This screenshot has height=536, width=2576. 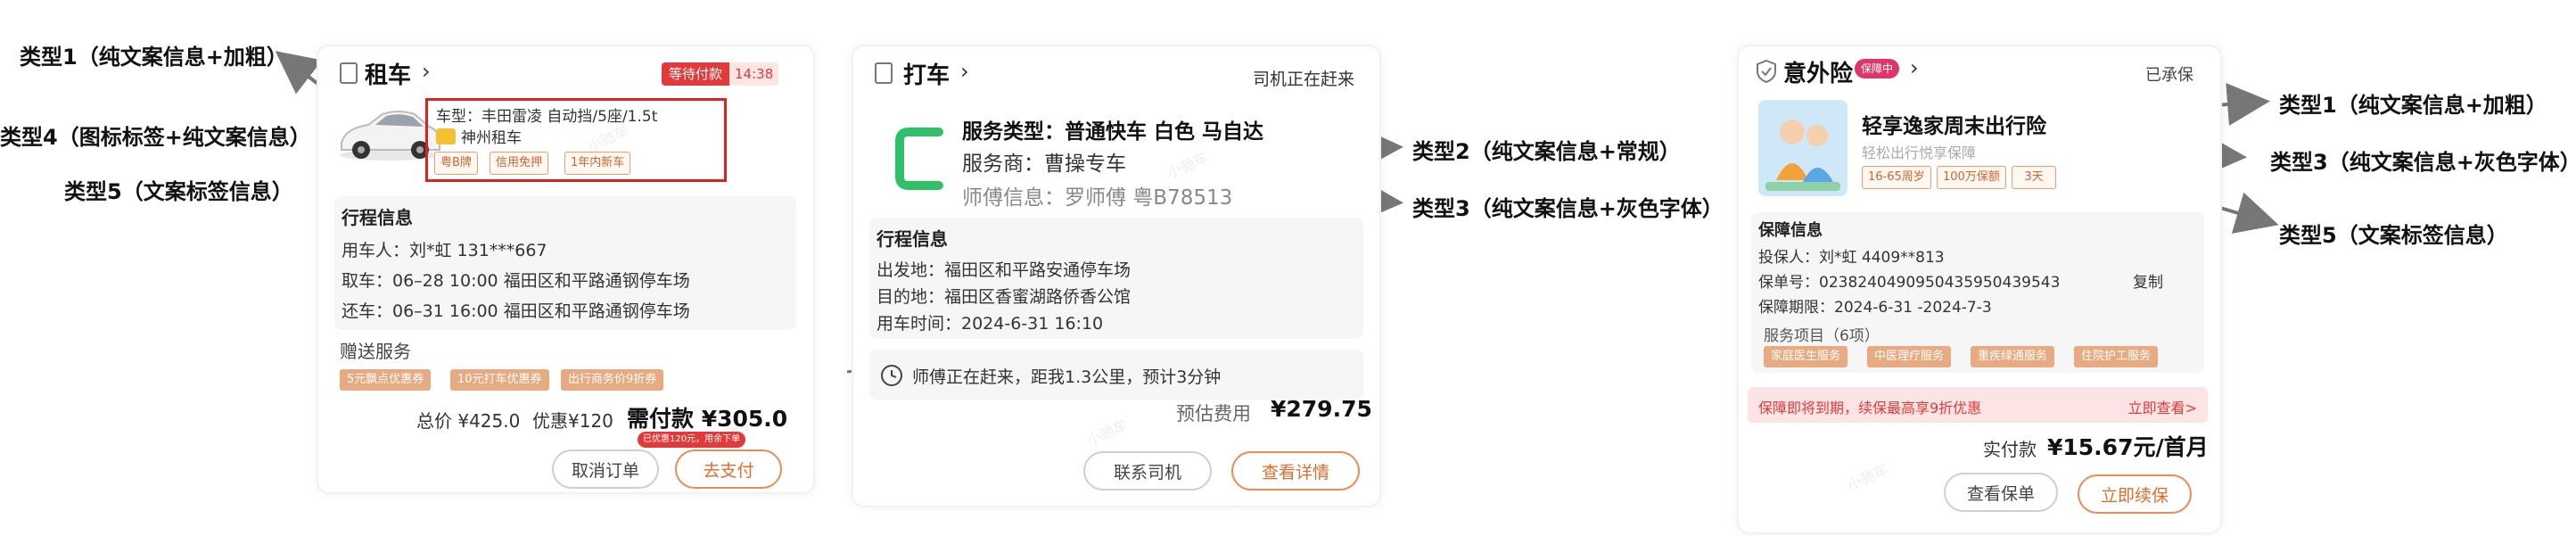 I want to click on view-policy-button: 查看保单, so click(x=2001, y=492).